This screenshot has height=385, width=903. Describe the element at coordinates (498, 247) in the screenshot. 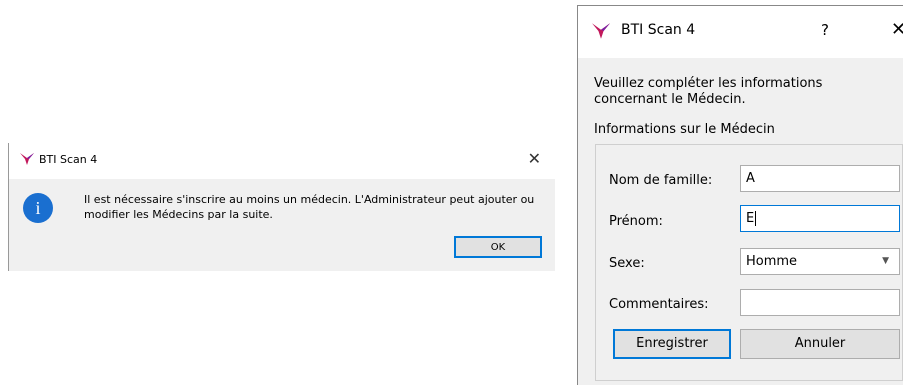

I see `ok-button: OK` at that location.